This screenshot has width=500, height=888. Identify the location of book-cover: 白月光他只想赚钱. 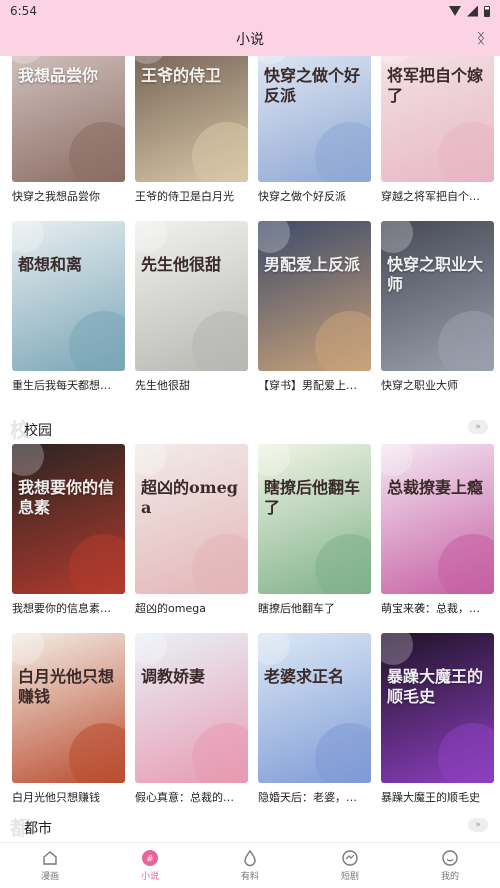
(68, 708).